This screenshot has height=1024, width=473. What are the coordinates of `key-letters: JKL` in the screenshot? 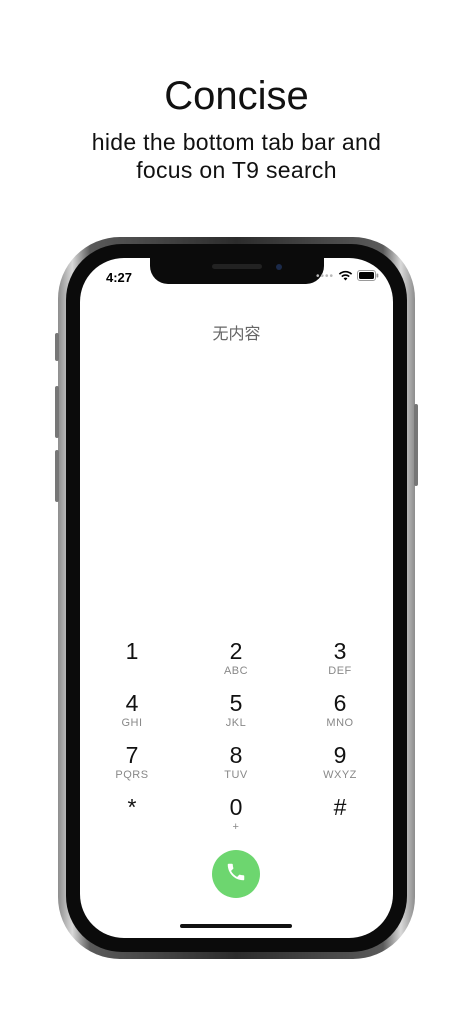 It's located at (236, 723).